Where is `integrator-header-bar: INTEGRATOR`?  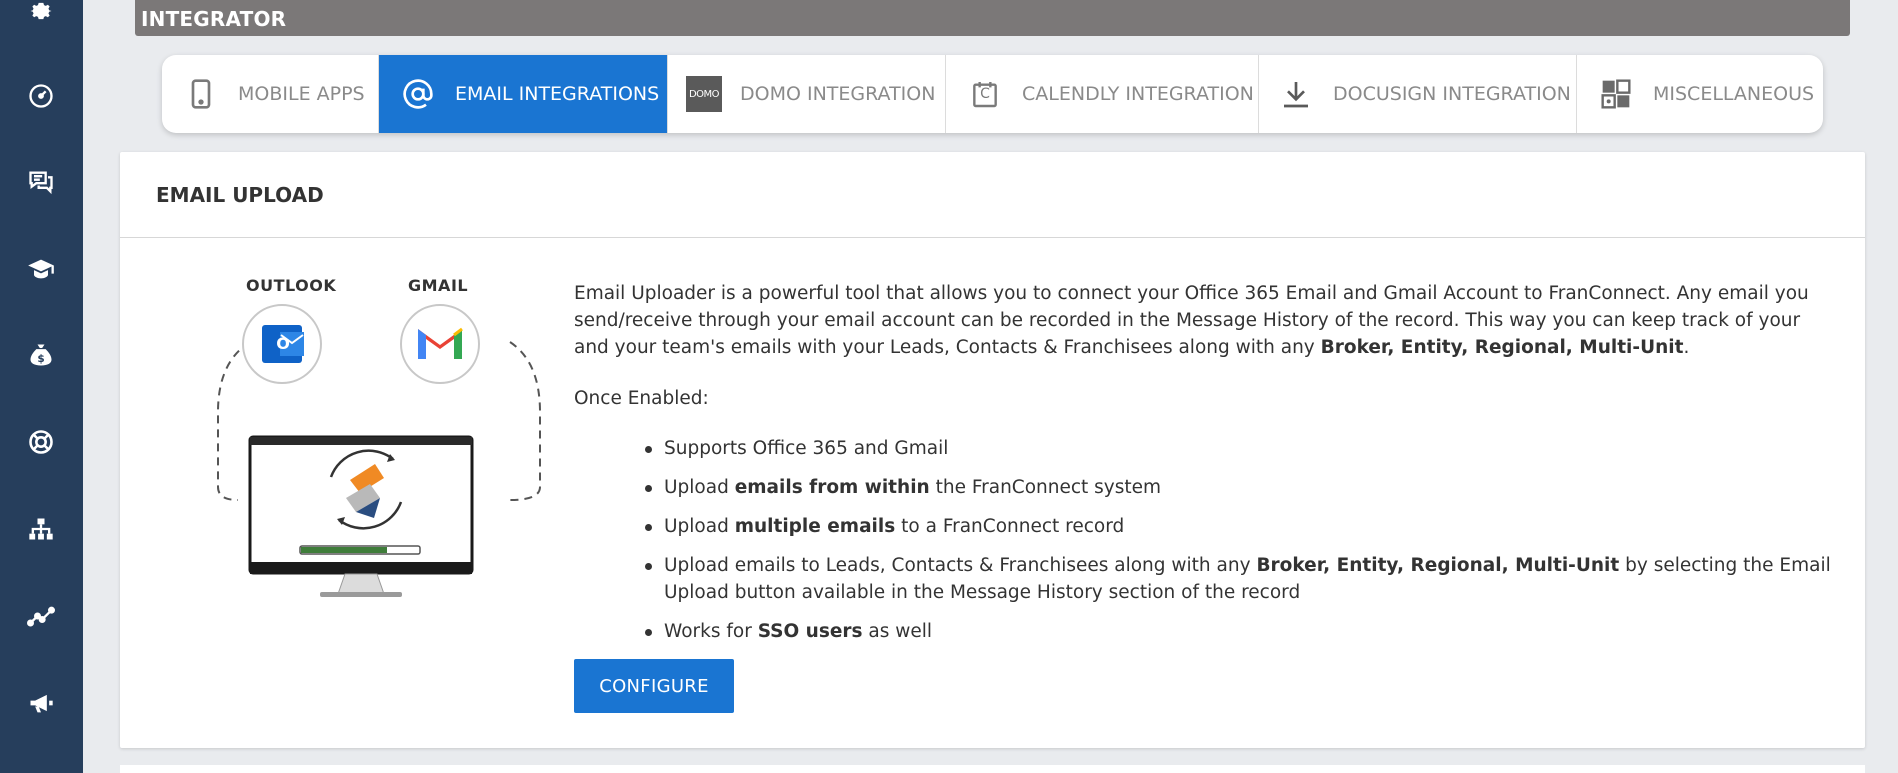
integrator-header-bar: INTEGRATOR is located at coordinates (992, 18).